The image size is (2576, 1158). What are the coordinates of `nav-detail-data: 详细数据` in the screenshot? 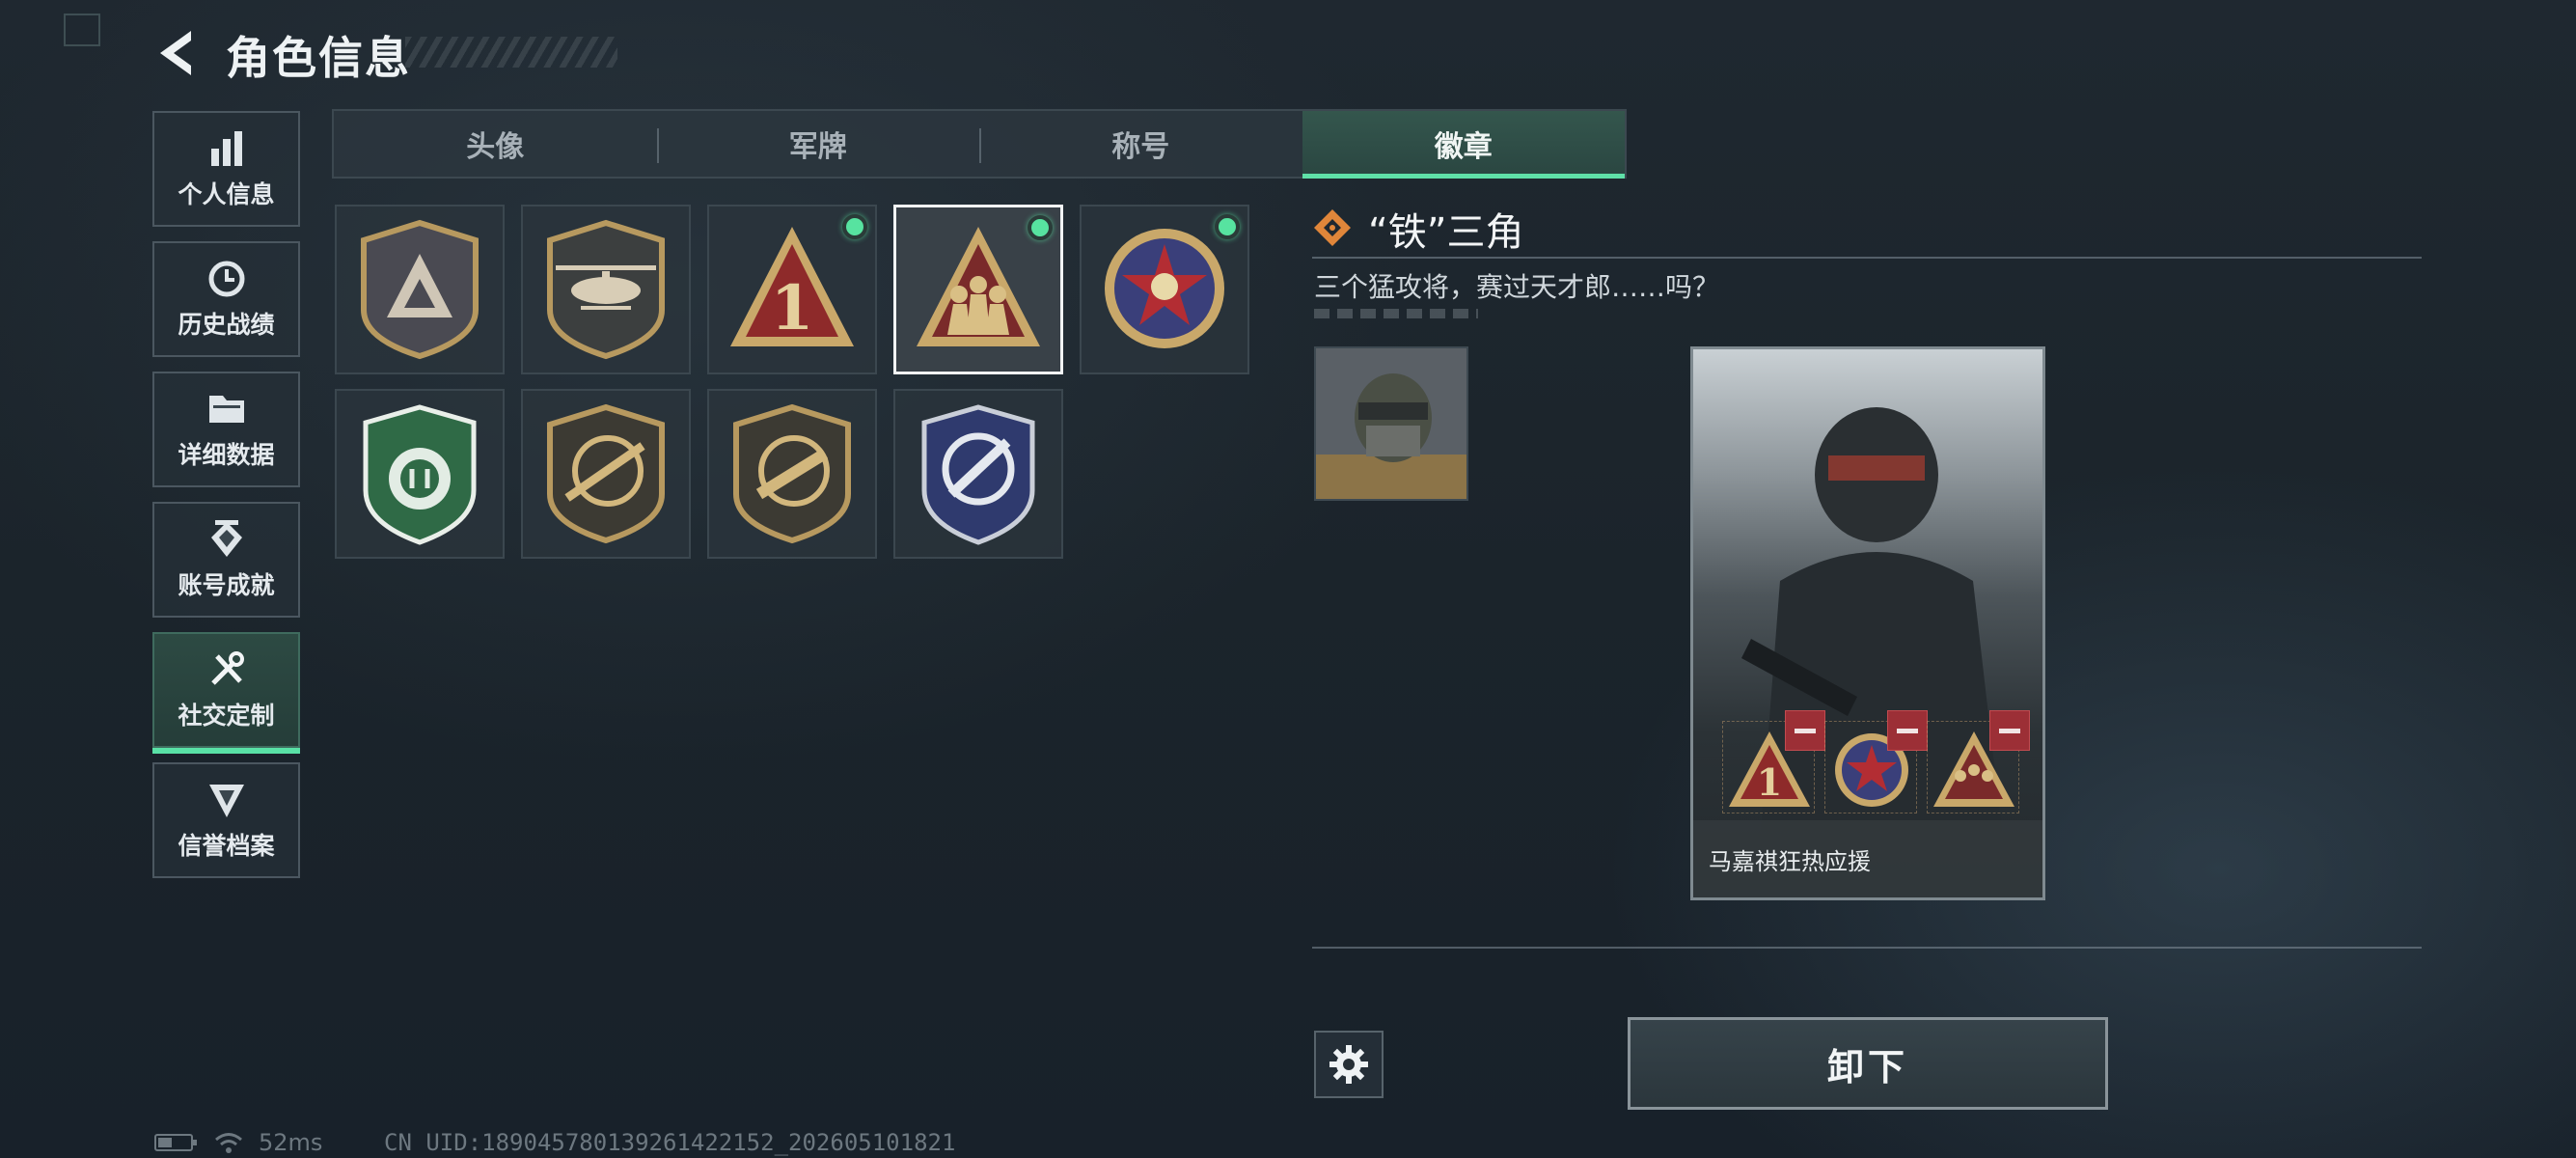 It's located at (226, 429).